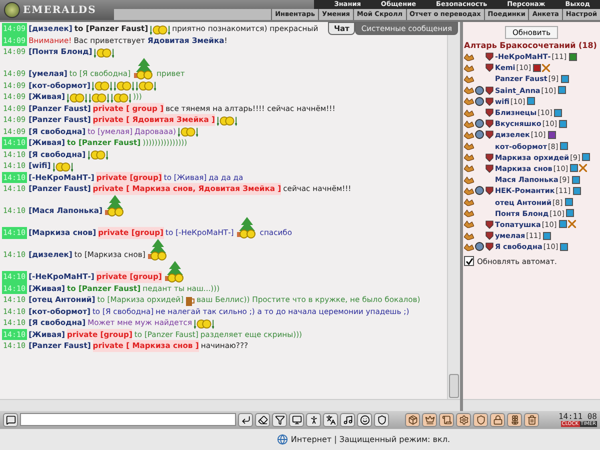  What do you see at coordinates (497, 419) in the screenshot?
I see `lock-icon` at bounding box center [497, 419].